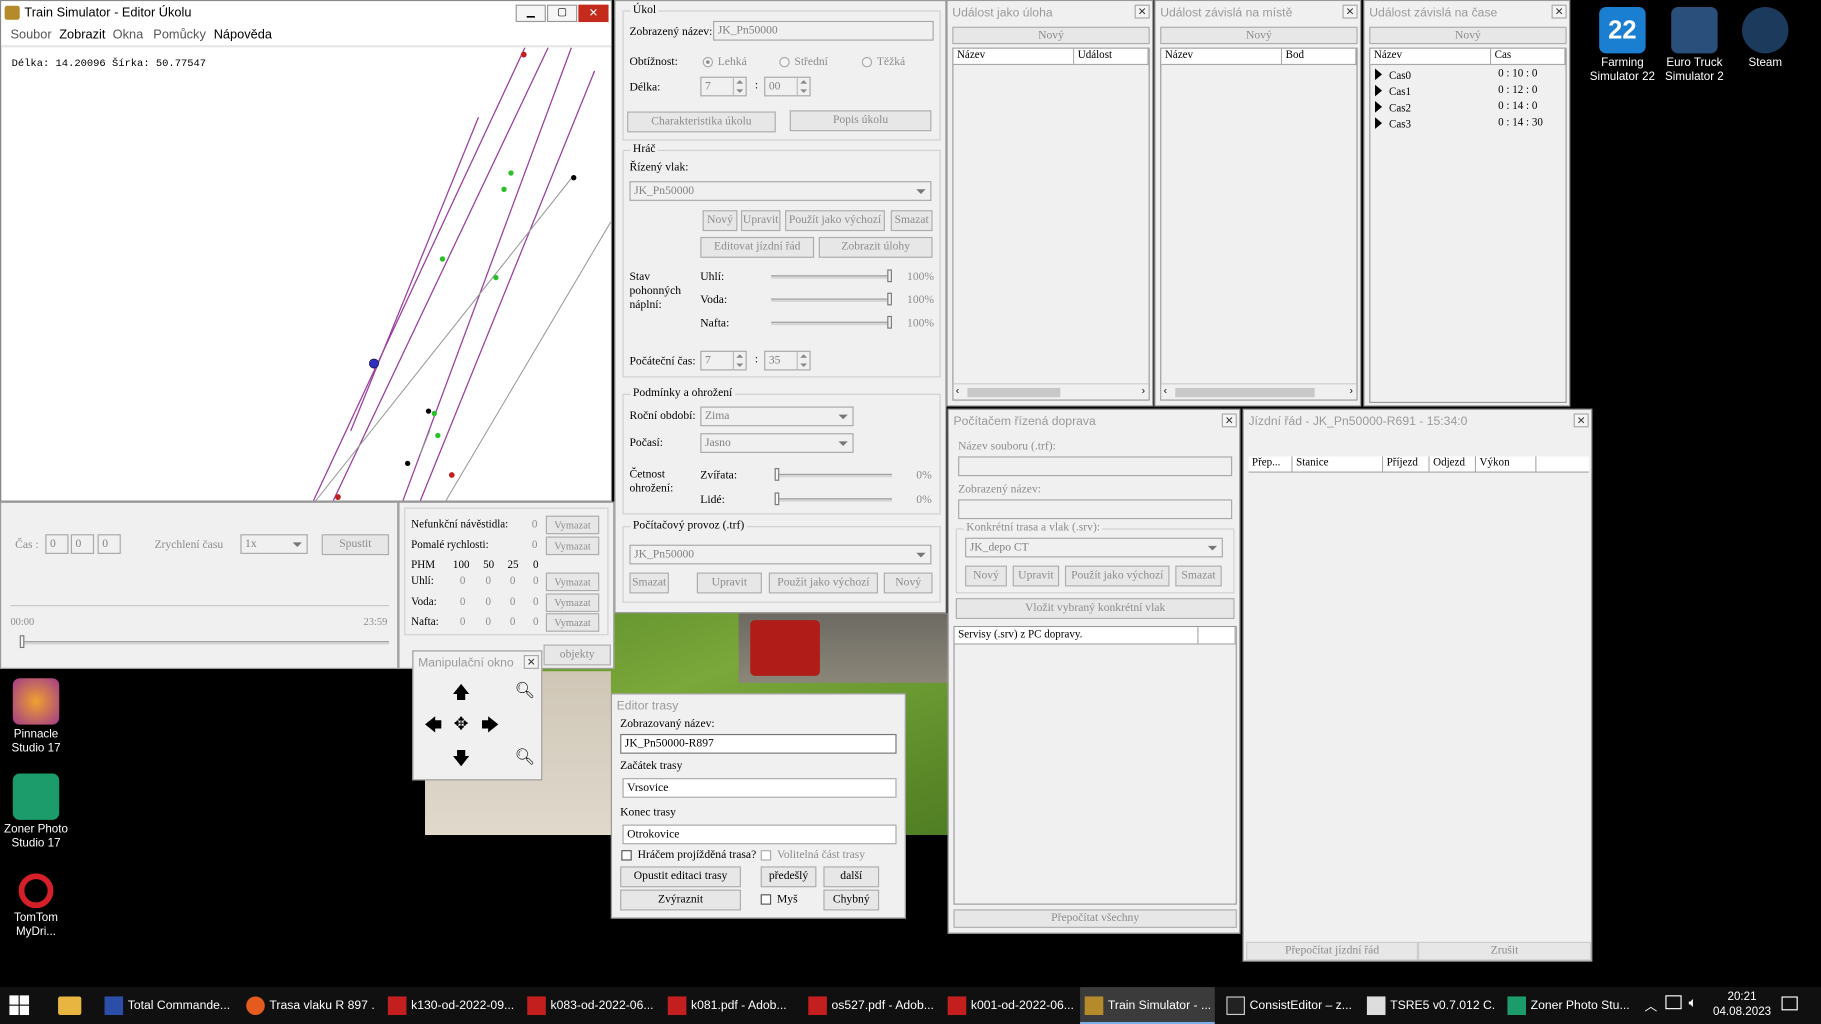 Image resolution: width=1821 pixels, height=1024 pixels. Describe the element at coordinates (787, 360) in the screenshot. I see `pocatecni-minutes-stepper: 35` at that location.